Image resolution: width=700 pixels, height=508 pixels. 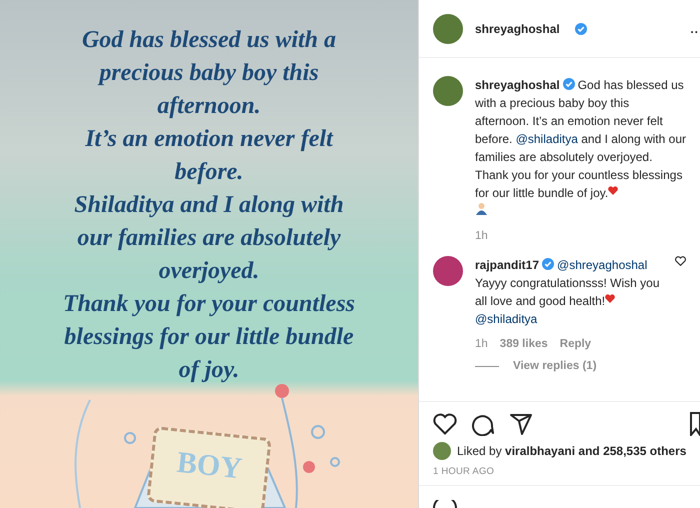 I want to click on image-text-line: our families are absolutely, so click(x=209, y=238).